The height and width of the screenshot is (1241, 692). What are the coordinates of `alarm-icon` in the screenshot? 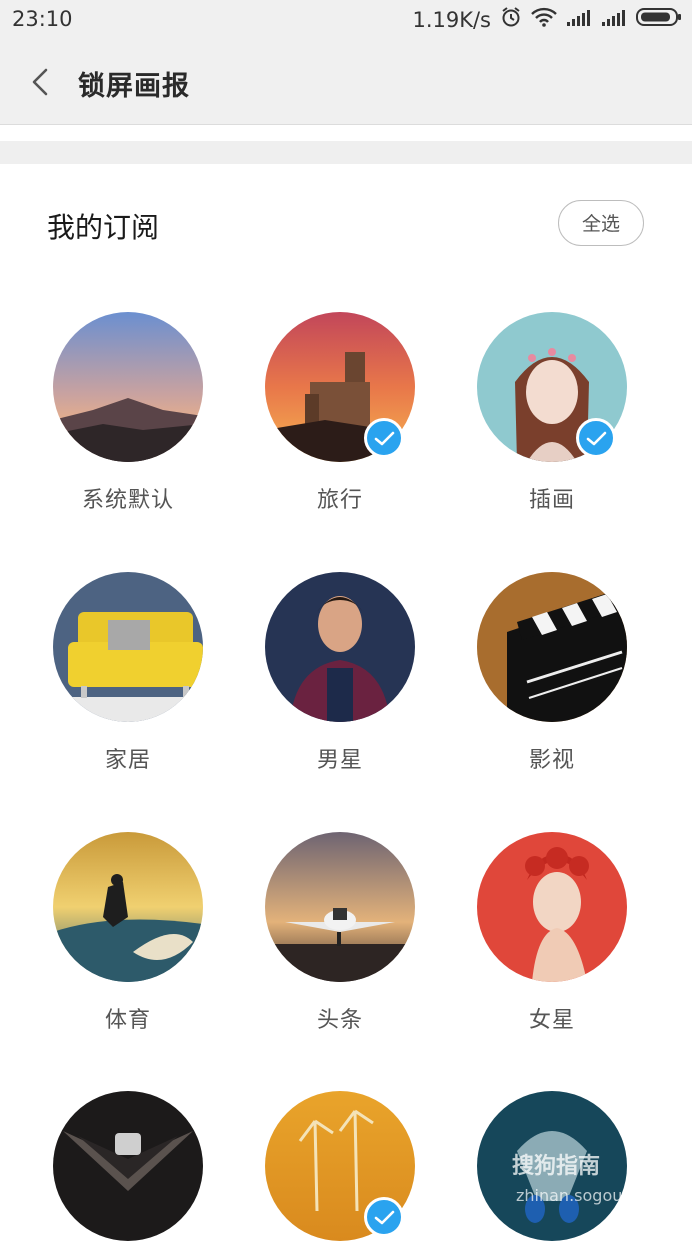 It's located at (511, 19).